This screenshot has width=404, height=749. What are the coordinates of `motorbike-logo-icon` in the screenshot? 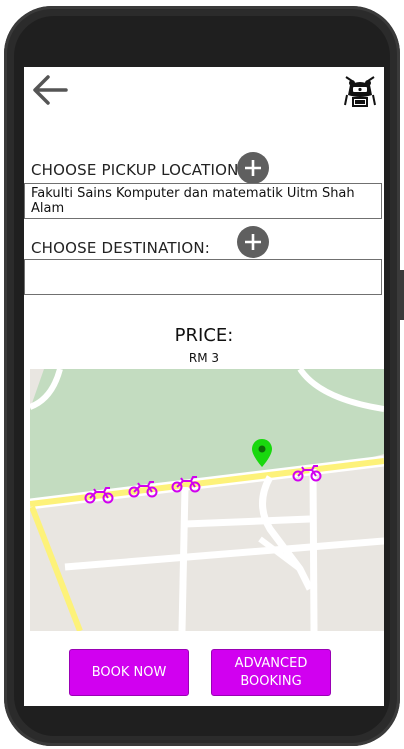 It's located at (360, 91).